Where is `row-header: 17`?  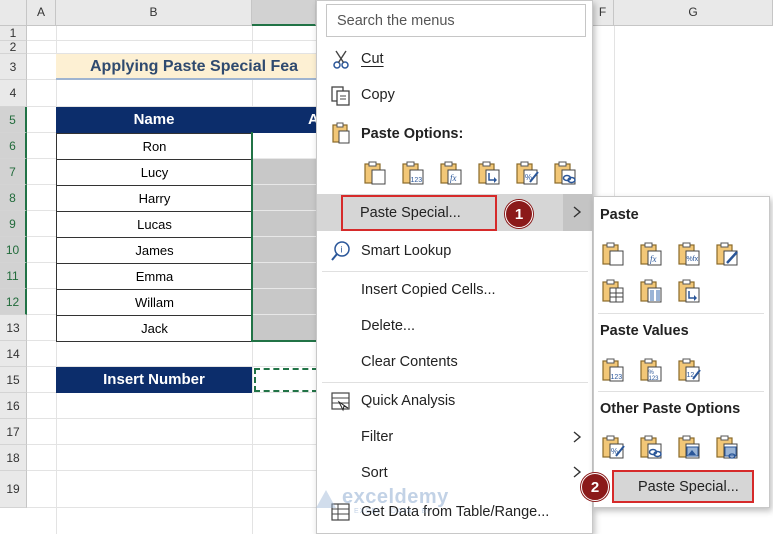 row-header: 17 is located at coordinates (13, 432).